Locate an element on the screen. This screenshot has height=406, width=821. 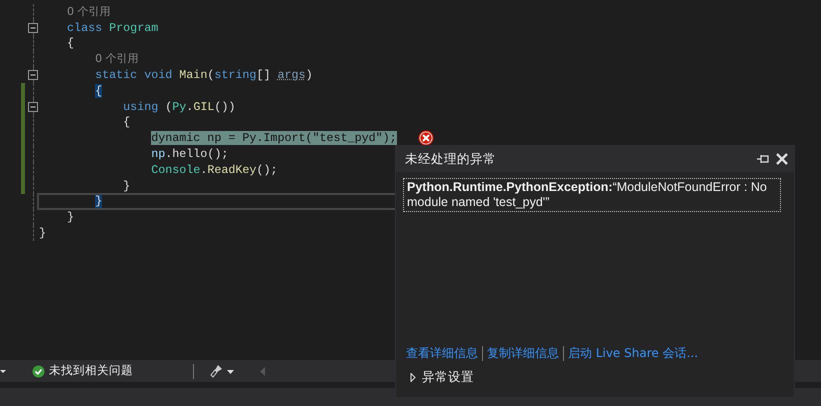
issues-status: 未找到相关问题 is located at coordinates (91, 371).